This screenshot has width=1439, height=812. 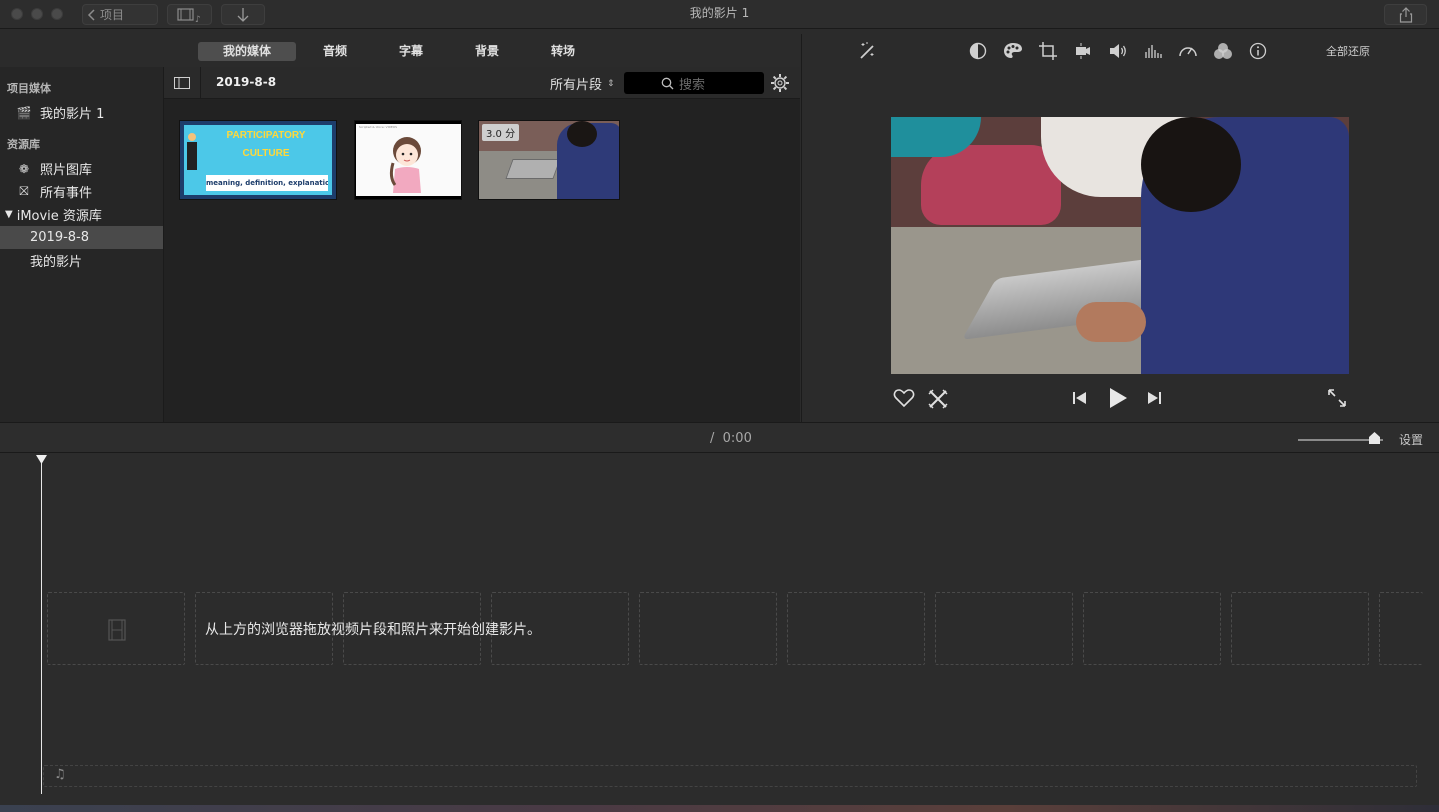 What do you see at coordinates (1154, 398) in the screenshot?
I see `skip-forward-button` at bounding box center [1154, 398].